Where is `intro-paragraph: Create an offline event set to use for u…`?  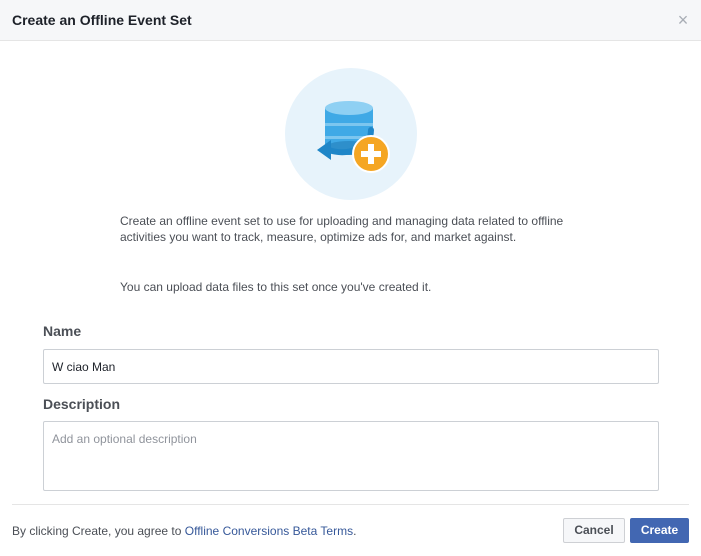 intro-paragraph: Create an offline event set to use for u… is located at coordinates (342, 229).